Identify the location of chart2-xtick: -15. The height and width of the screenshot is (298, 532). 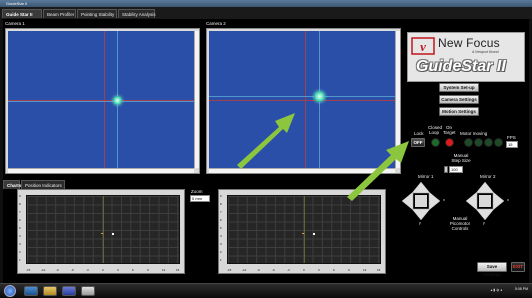
(229, 270).